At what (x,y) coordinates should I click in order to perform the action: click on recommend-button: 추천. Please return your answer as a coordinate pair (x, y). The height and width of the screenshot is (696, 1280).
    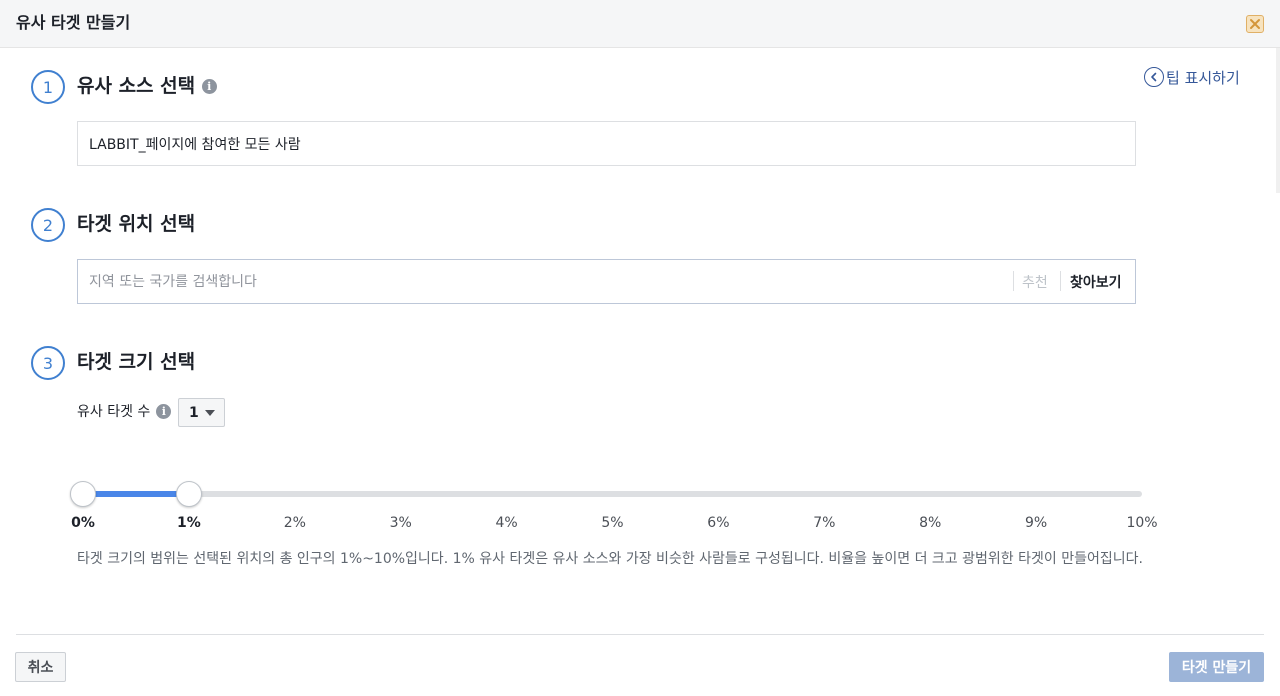
    Looking at the image, I should click on (1035, 282).